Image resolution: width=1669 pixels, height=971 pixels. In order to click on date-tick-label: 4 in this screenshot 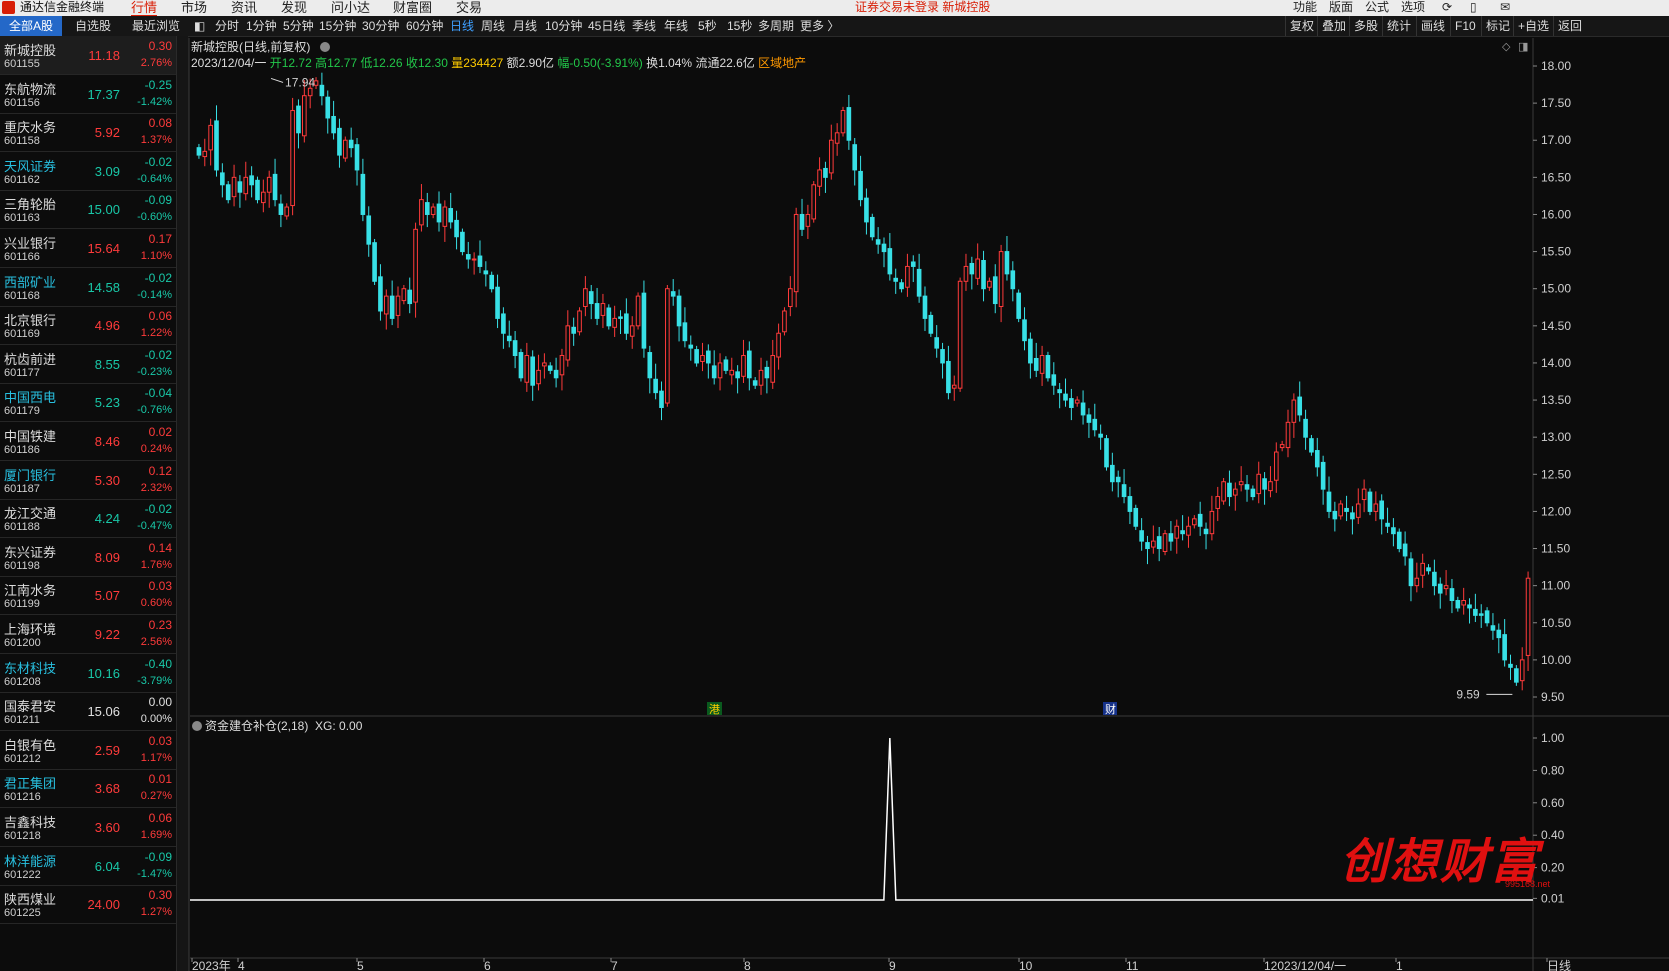, I will do `click(241, 965)`.